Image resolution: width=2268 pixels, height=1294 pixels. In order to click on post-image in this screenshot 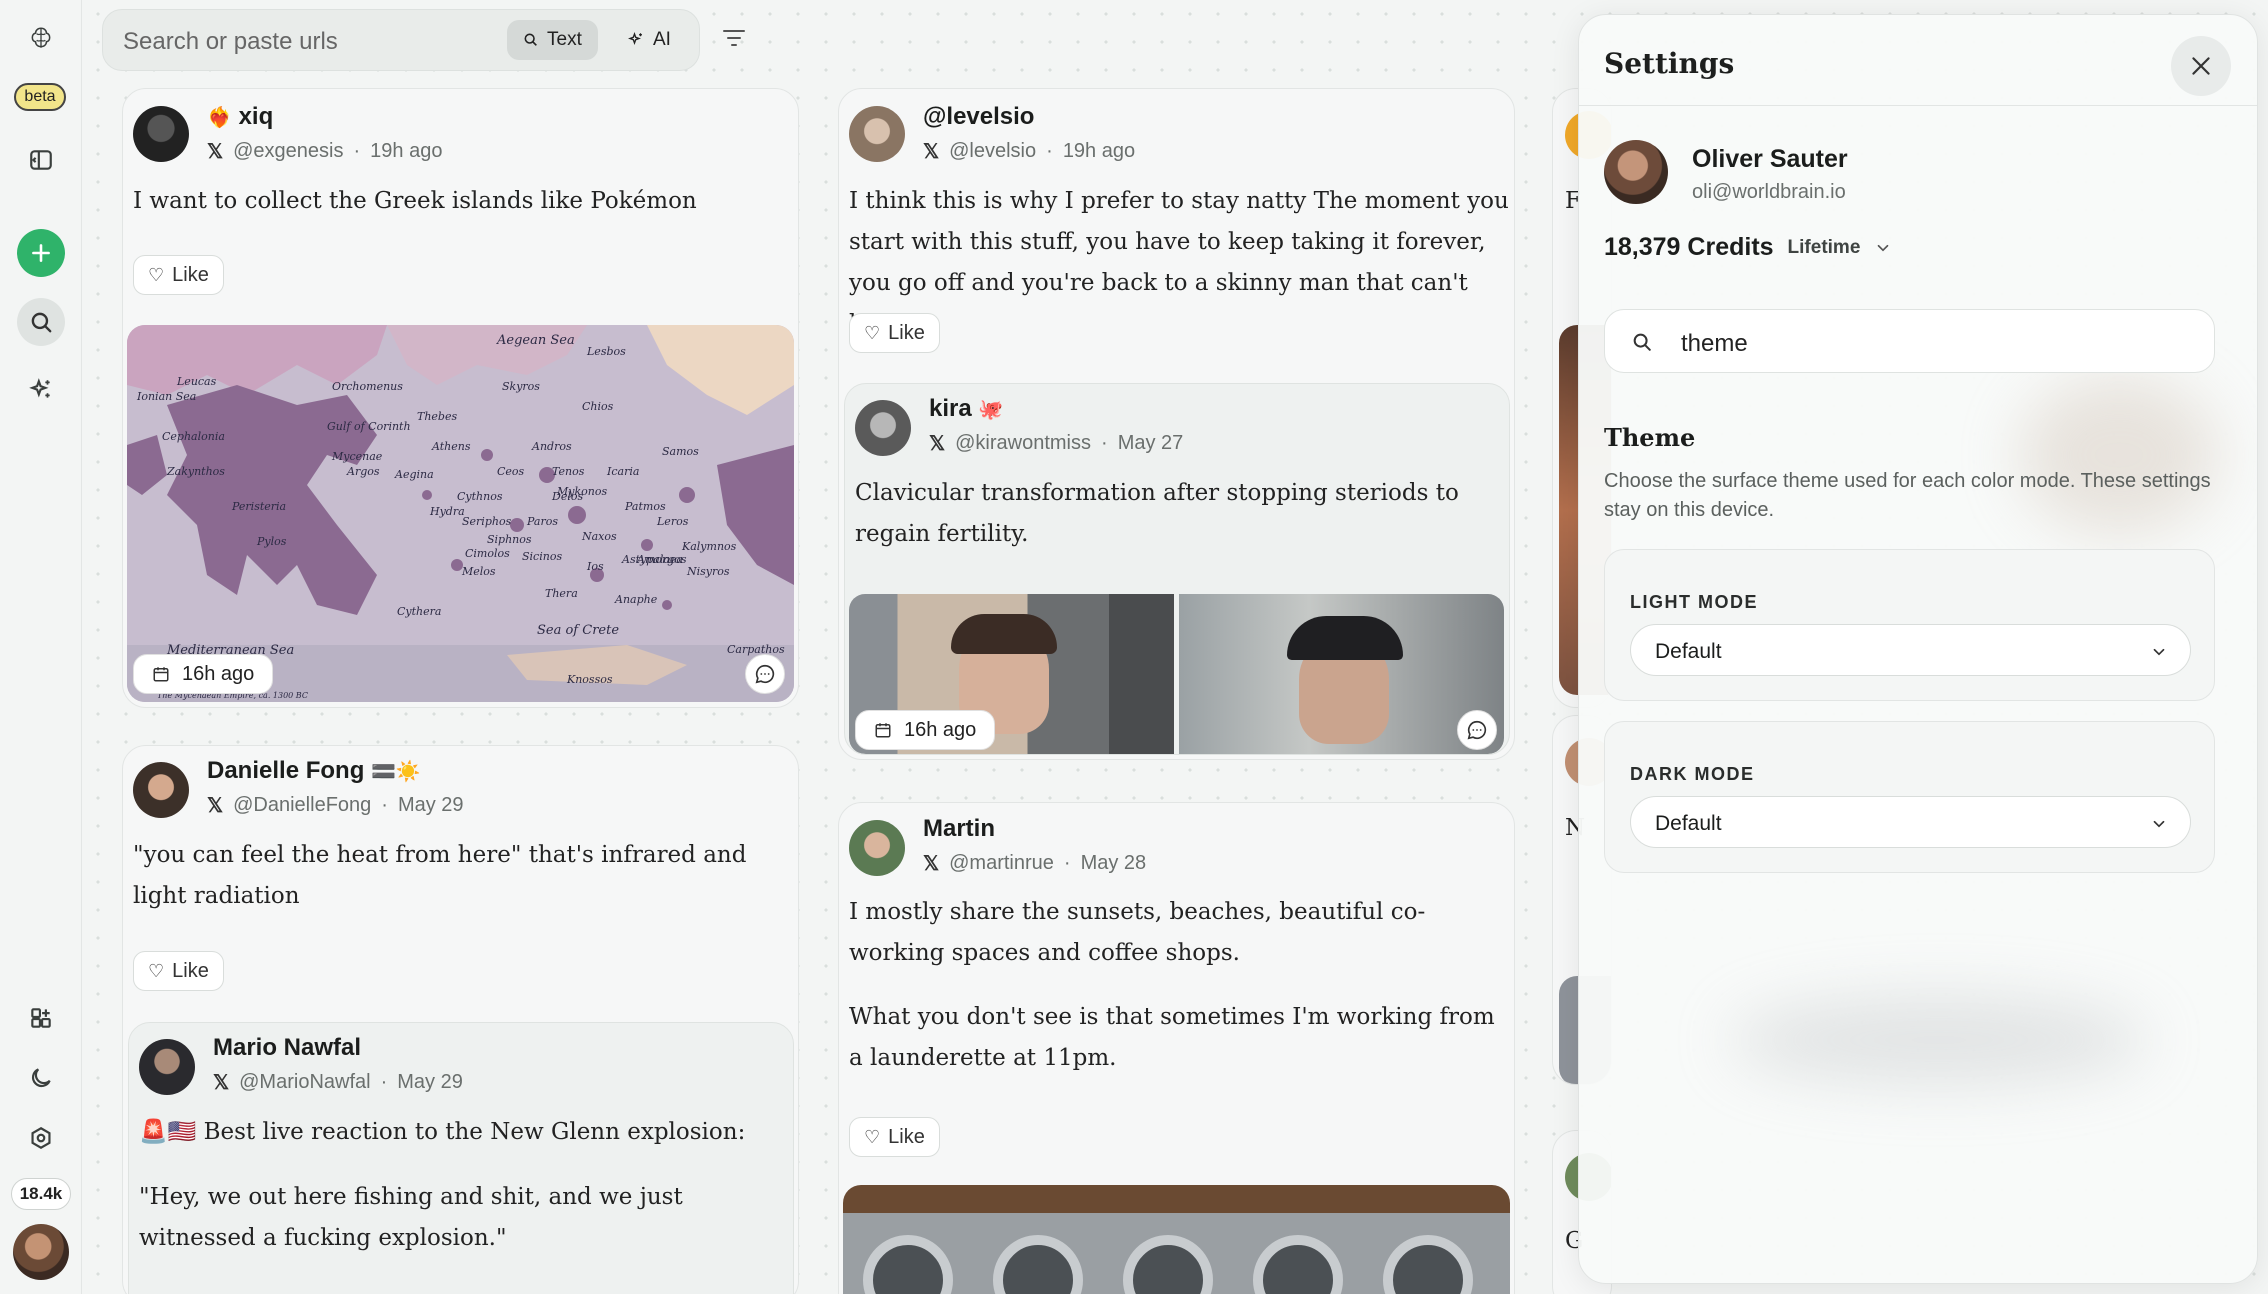, I will do `click(1341, 674)`.